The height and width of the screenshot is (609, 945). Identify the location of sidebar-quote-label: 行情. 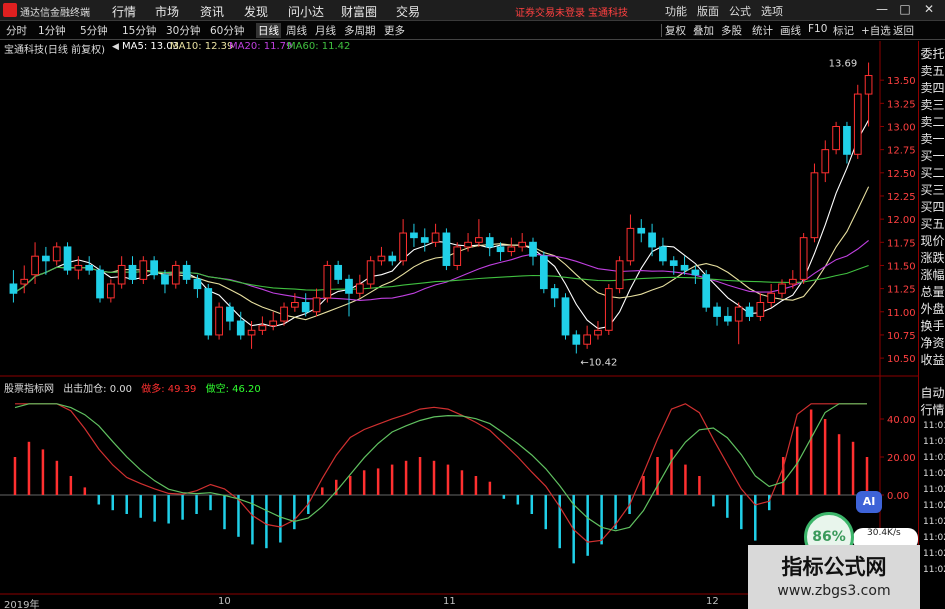
(932, 410).